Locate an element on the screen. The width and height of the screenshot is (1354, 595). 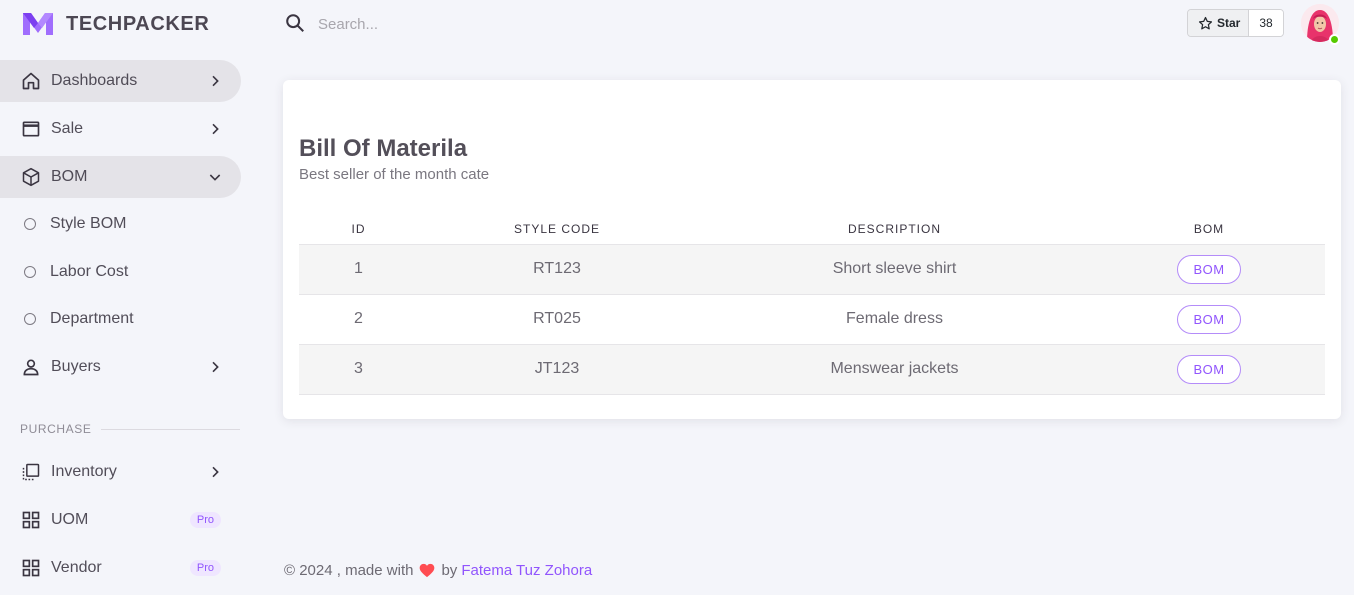
table-row: 2 RT025 Female dress BOM is located at coordinates (812, 319).